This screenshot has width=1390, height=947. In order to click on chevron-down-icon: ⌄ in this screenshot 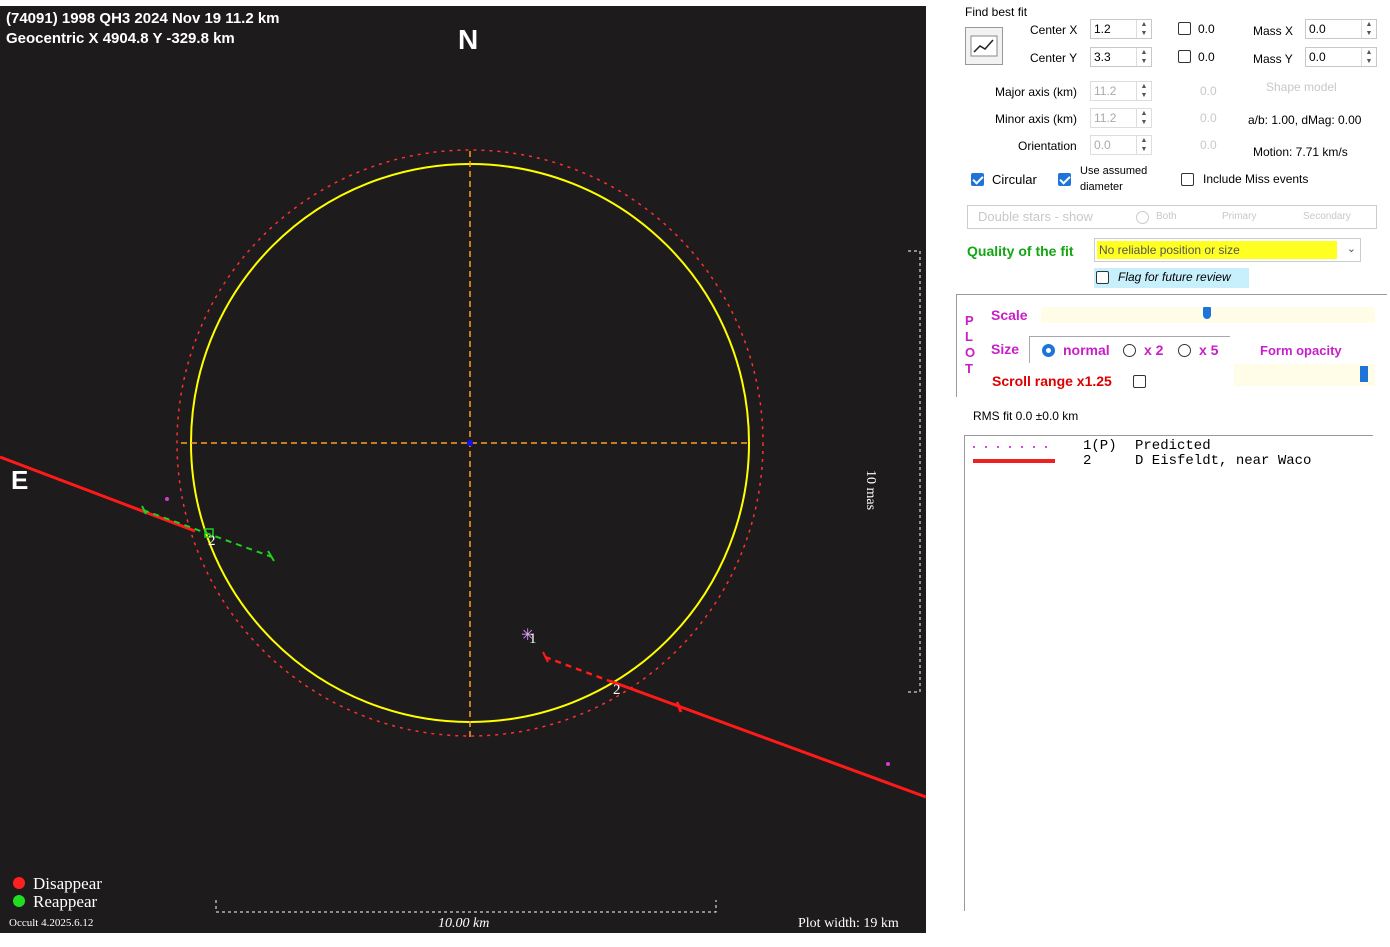, I will do `click(1351, 249)`.